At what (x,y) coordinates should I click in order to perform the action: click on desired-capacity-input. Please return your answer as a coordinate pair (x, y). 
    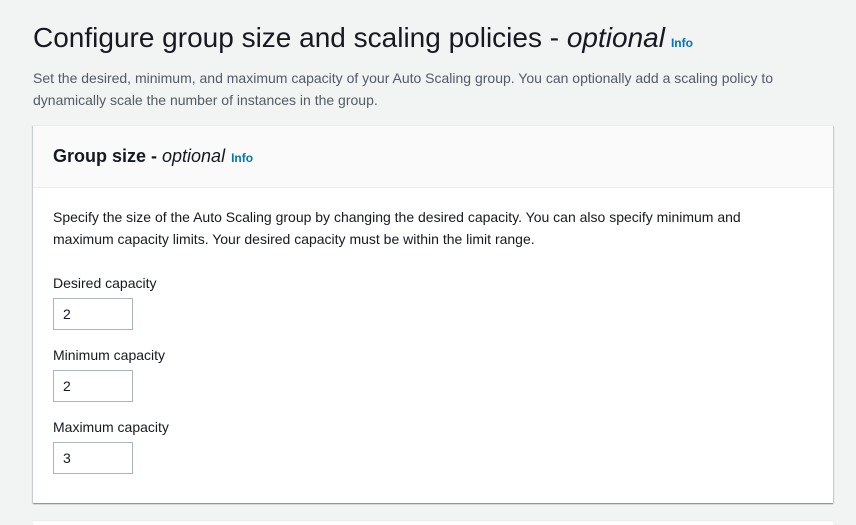
    Looking at the image, I should click on (93, 314).